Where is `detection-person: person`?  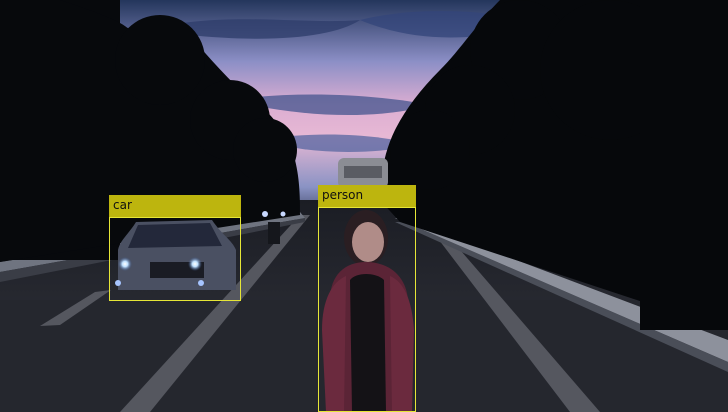 detection-person: person is located at coordinates (367, 298).